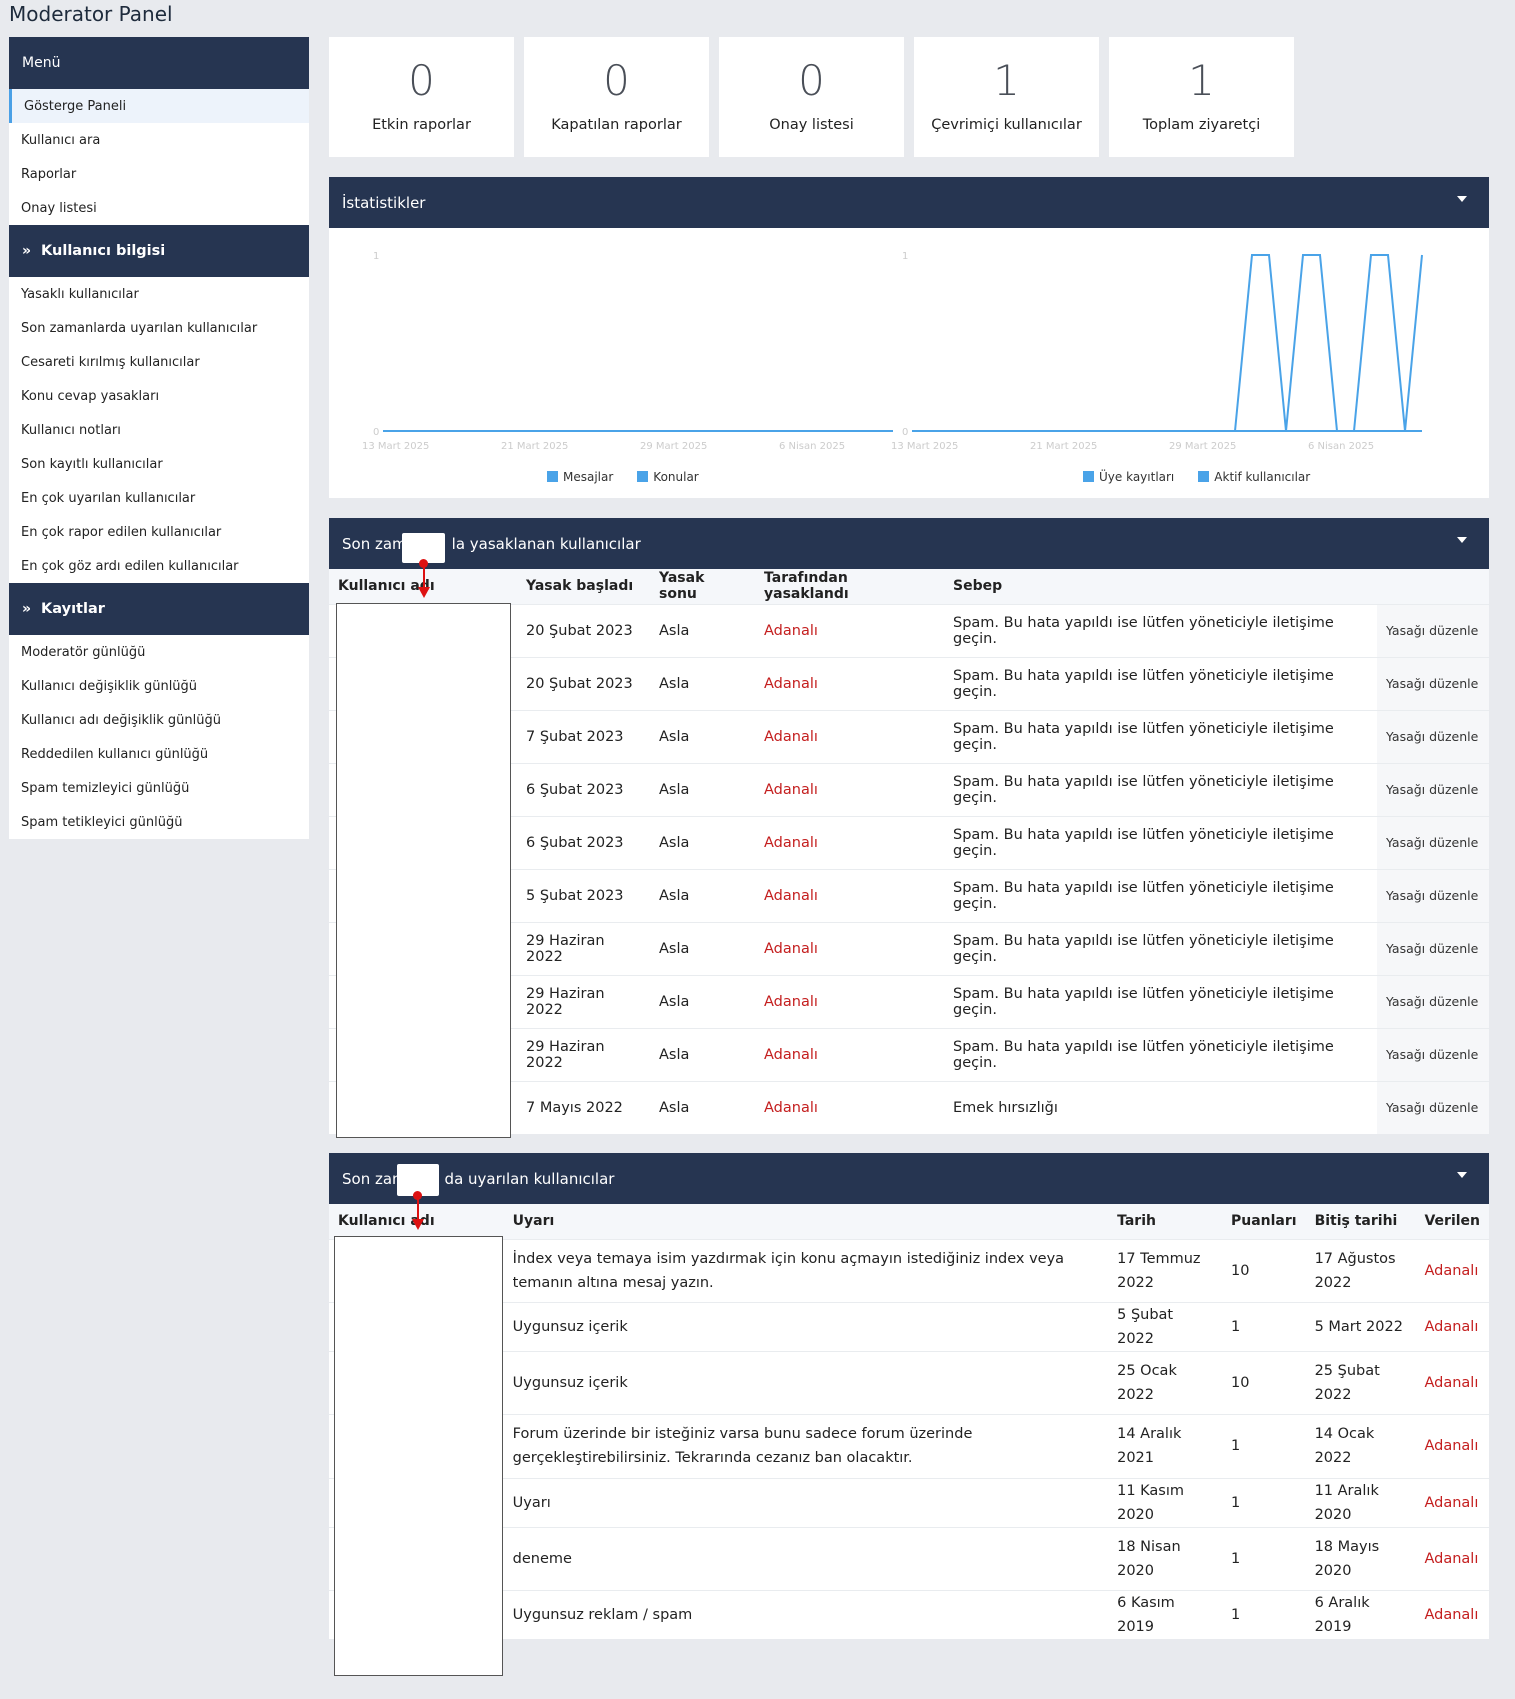 This screenshot has height=1699, width=1515. I want to click on stat-card-label: Etkin raporlar, so click(421, 125).